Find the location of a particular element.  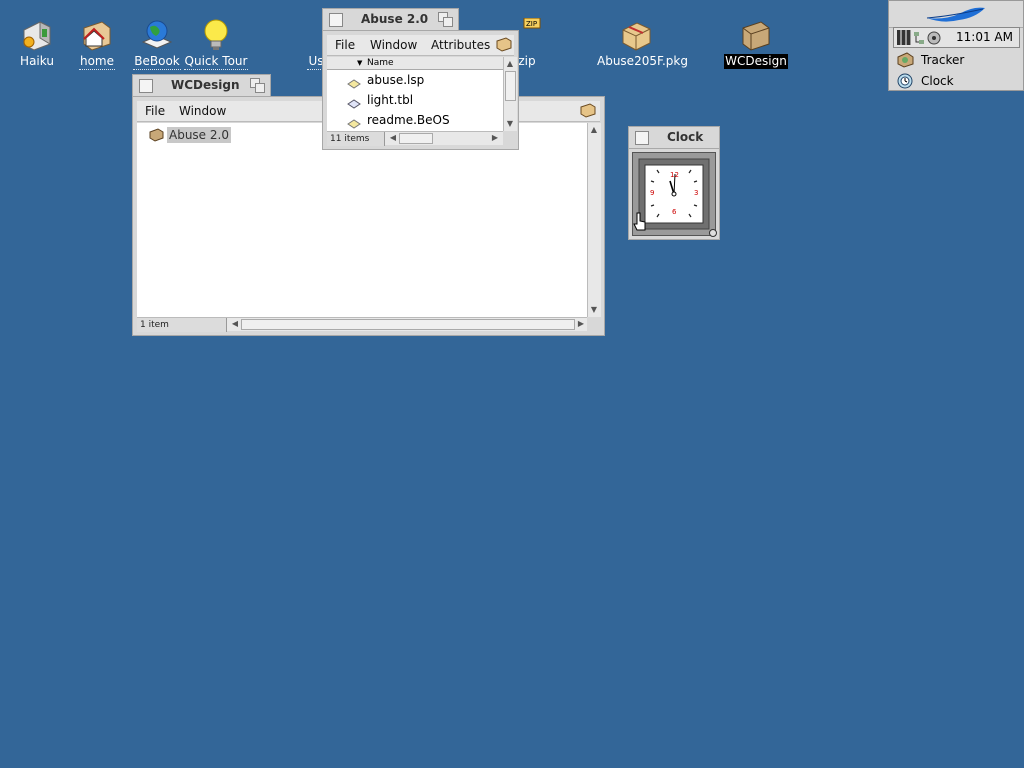

desktop-icon-quick-tour: Quick Tour is located at coordinates (216, 44).